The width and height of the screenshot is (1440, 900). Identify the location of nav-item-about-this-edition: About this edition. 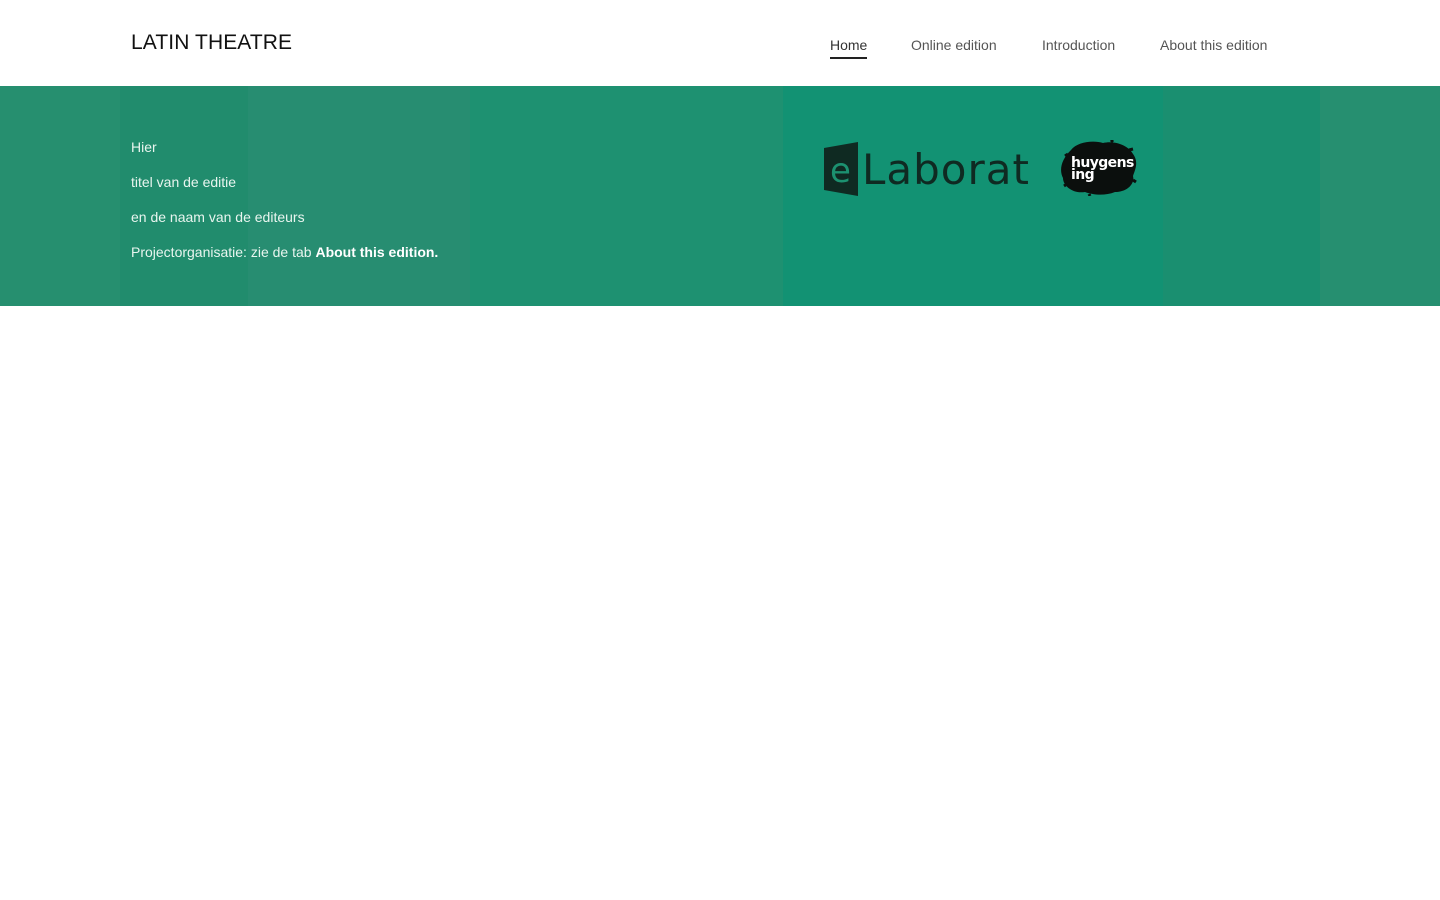
(1213, 45).